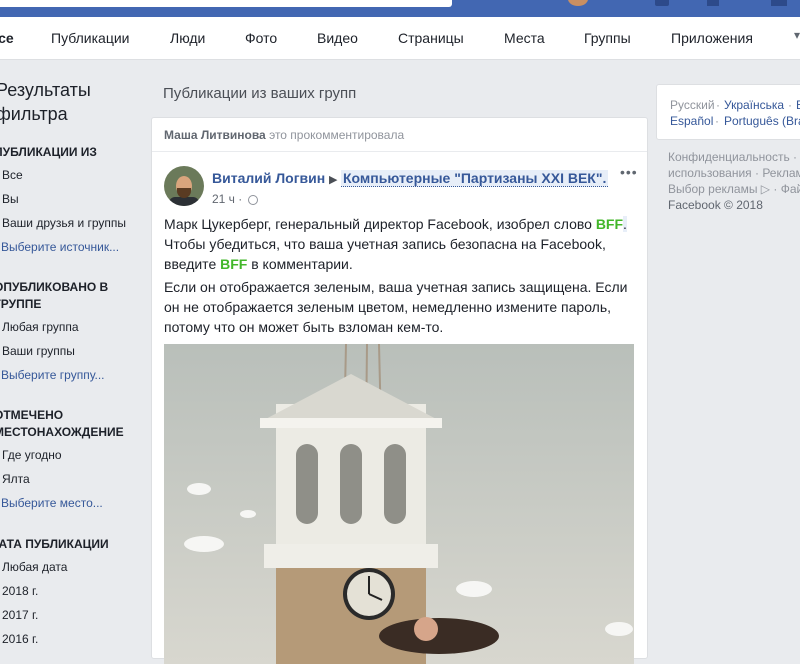 Image resolution: width=800 pixels, height=664 pixels. What do you see at coordinates (475, 178) in the screenshot?
I see `group-name: Компьютерные "Партизаны XXI ВЕК".` at bounding box center [475, 178].